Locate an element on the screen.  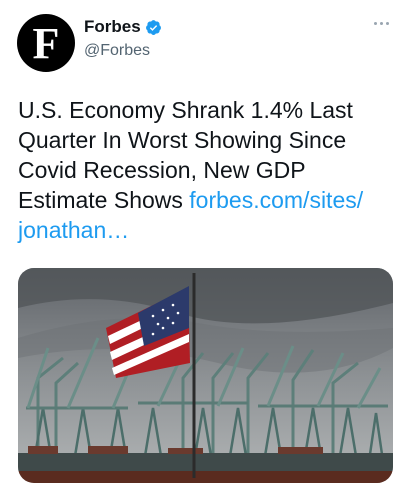
handle: @Forbes is located at coordinates (117, 51).